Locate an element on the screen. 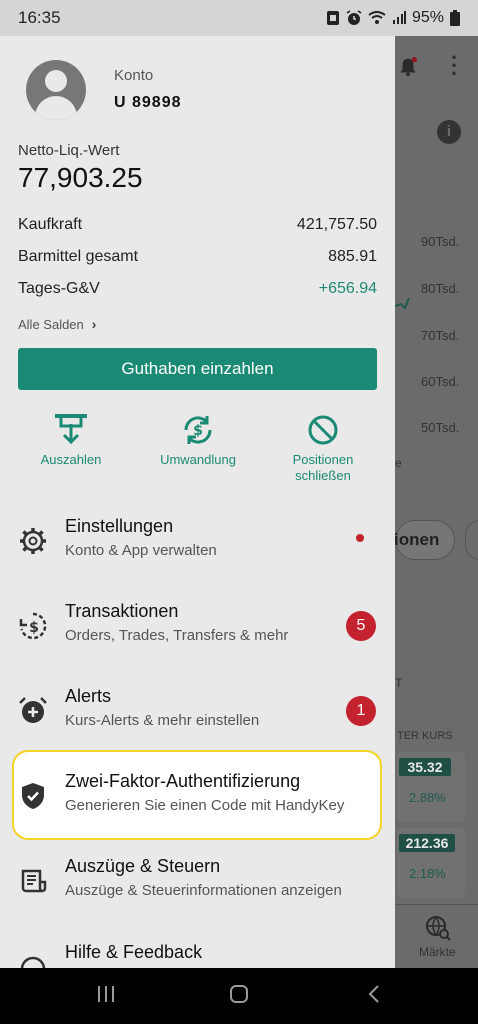 This screenshot has height=1024, width=478. change-percent: 2.18% is located at coordinates (427, 873).